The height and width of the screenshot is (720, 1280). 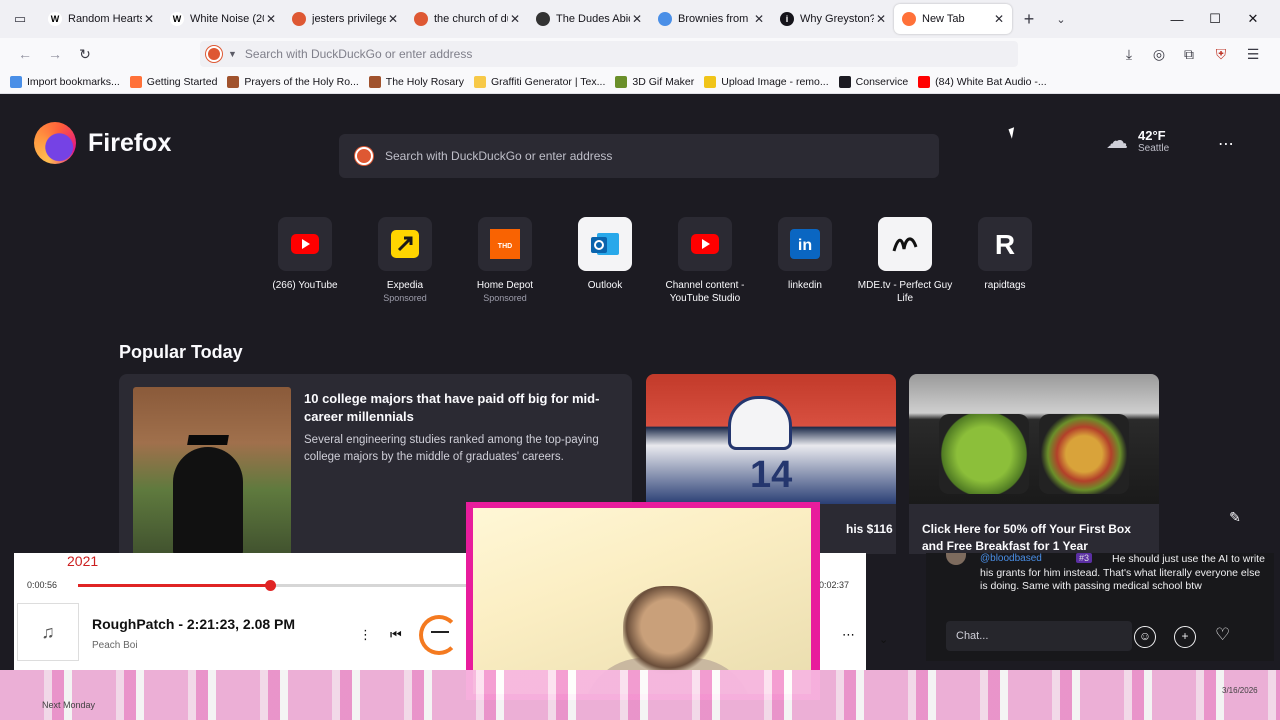 What do you see at coordinates (1253, 19) in the screenshot?
I see `close-window-button: ✕` at bounding box center [1253, 19].